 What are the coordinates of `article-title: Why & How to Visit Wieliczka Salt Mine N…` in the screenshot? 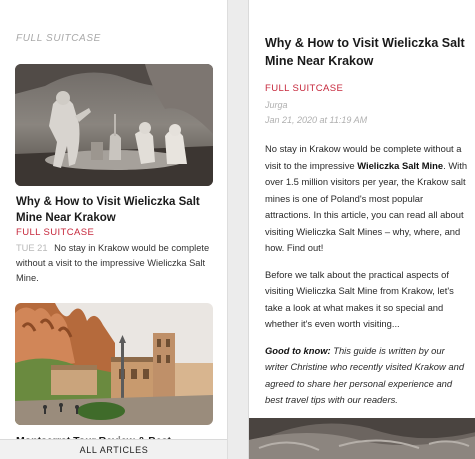 It's located at (116, 210).